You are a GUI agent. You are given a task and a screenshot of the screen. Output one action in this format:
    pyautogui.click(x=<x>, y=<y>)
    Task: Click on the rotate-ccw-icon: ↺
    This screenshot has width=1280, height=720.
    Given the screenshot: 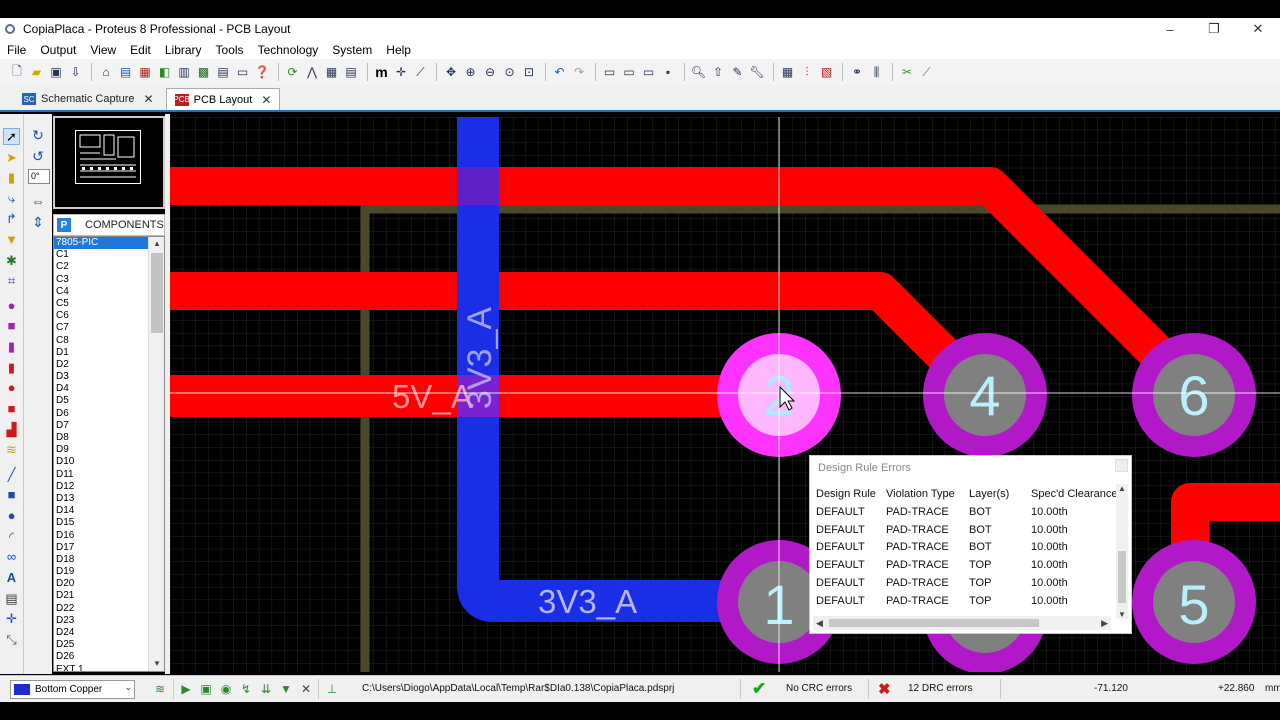 What is the action you would take?
    pyautogui.click(x=38, y=156)
    